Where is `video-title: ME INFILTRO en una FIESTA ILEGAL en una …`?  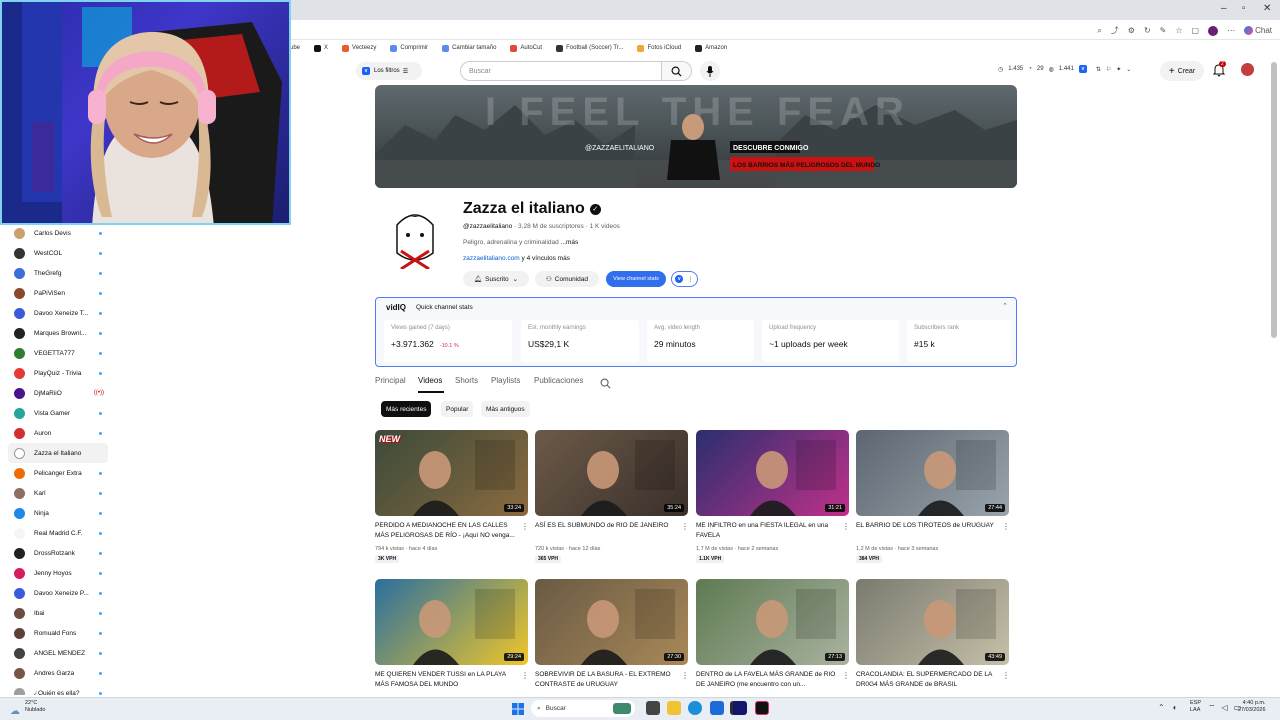
video-title: ME INFILTRO en una FIESTA ILEGAL en una … is located at coordinates (766, 531).